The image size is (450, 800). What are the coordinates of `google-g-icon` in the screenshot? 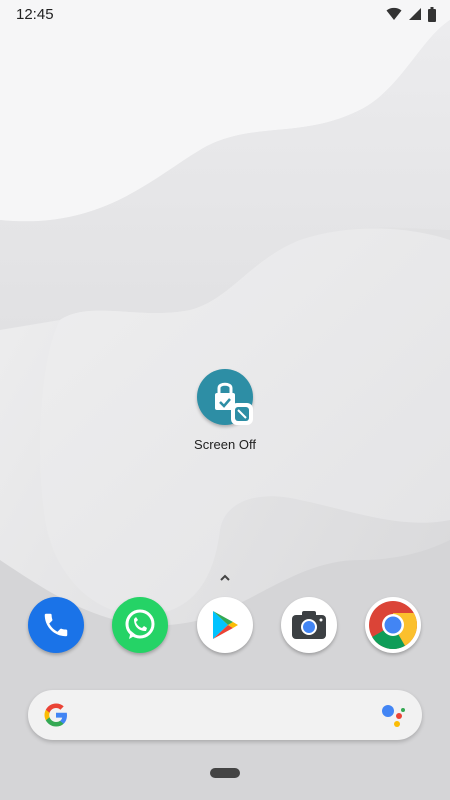 It's located at (55, 715).